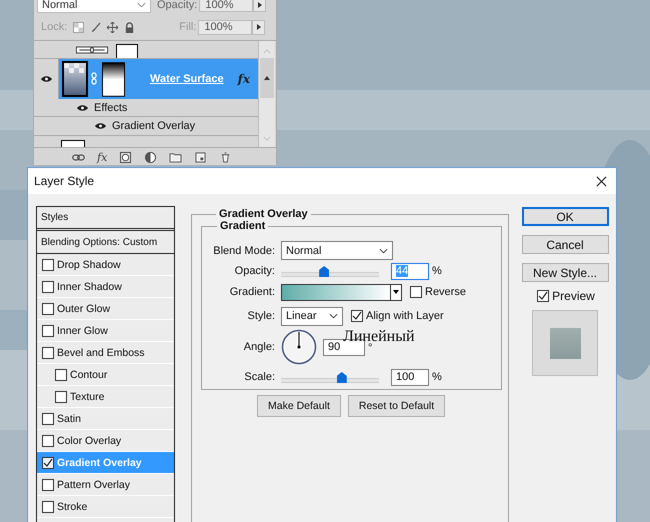 This screenshot has width=650, height=522. What do you see at coordinates (254, 271) in the screenshot?
I see `opacity-label: Opacity:` at bounding box center [254, 271].